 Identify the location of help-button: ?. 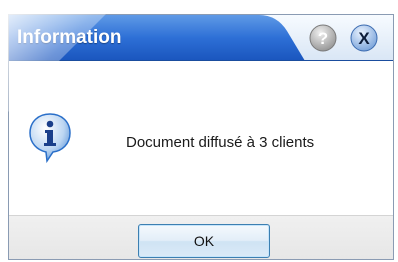
(323, 38).